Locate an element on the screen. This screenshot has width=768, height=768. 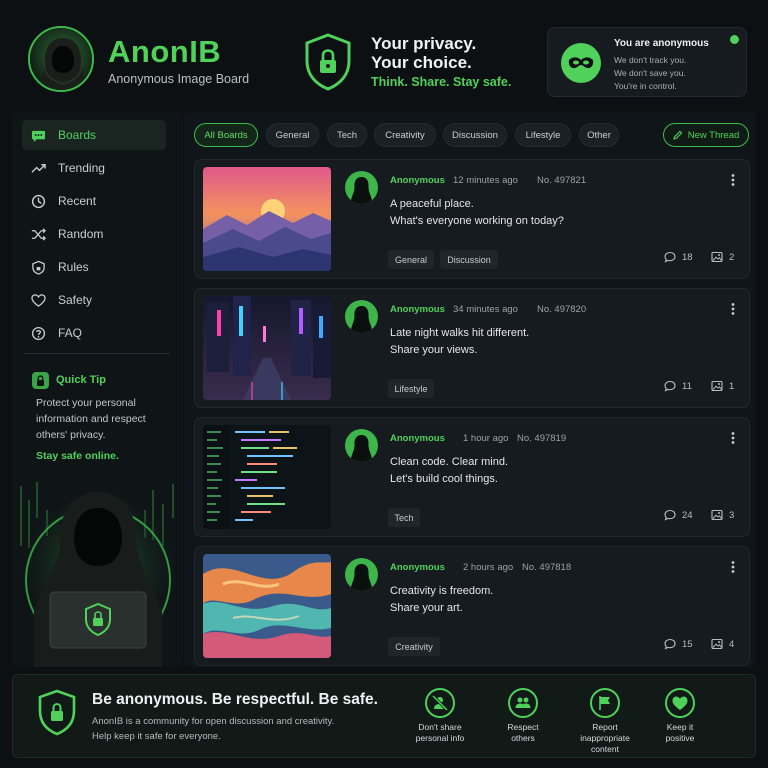
new-thread-button: New Thread is located at coordinates (706, 135).